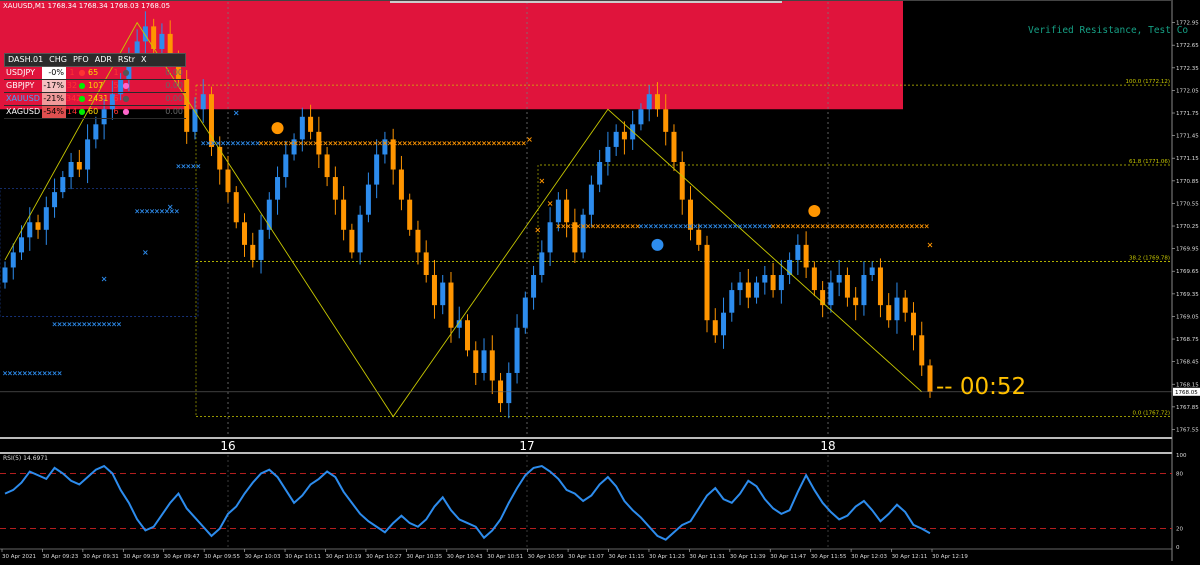 This screenshot has height=565, width=1200. I want to click on fib-level-label: 100.0 (1772.12), so click(1147, 82).